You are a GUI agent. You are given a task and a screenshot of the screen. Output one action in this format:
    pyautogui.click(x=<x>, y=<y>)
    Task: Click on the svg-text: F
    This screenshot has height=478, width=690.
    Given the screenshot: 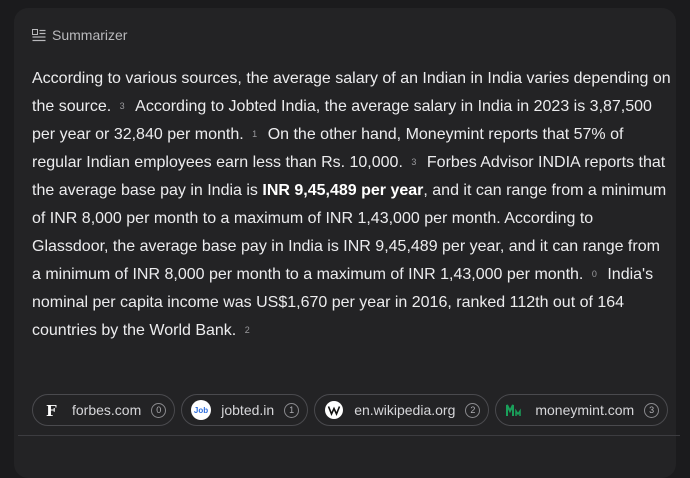 What is the action you would take?
    pyautogui.click(x=51, y=410)
    